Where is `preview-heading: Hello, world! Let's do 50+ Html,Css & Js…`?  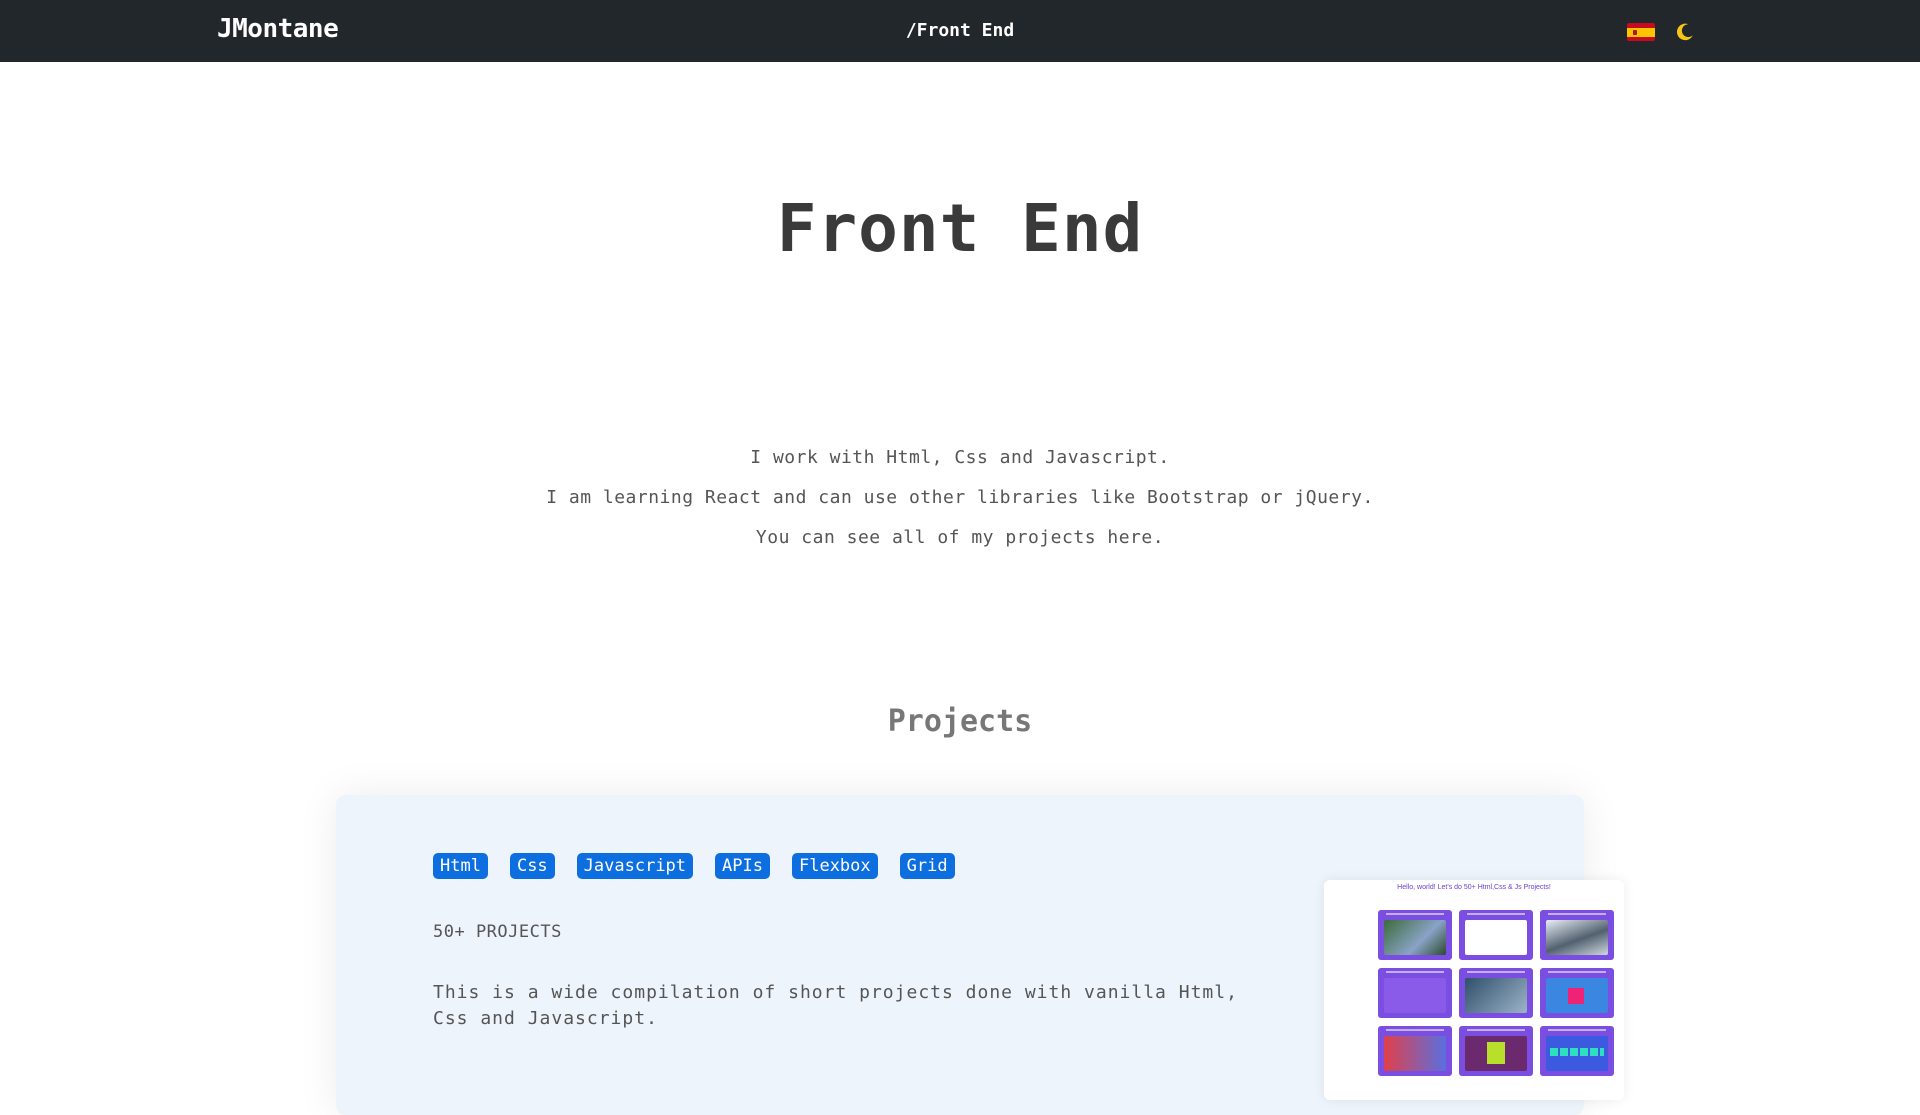 preview-heading: Hello, world! Let's do 50+ Html,Css & Js… is located at coordinates (1474, 887).